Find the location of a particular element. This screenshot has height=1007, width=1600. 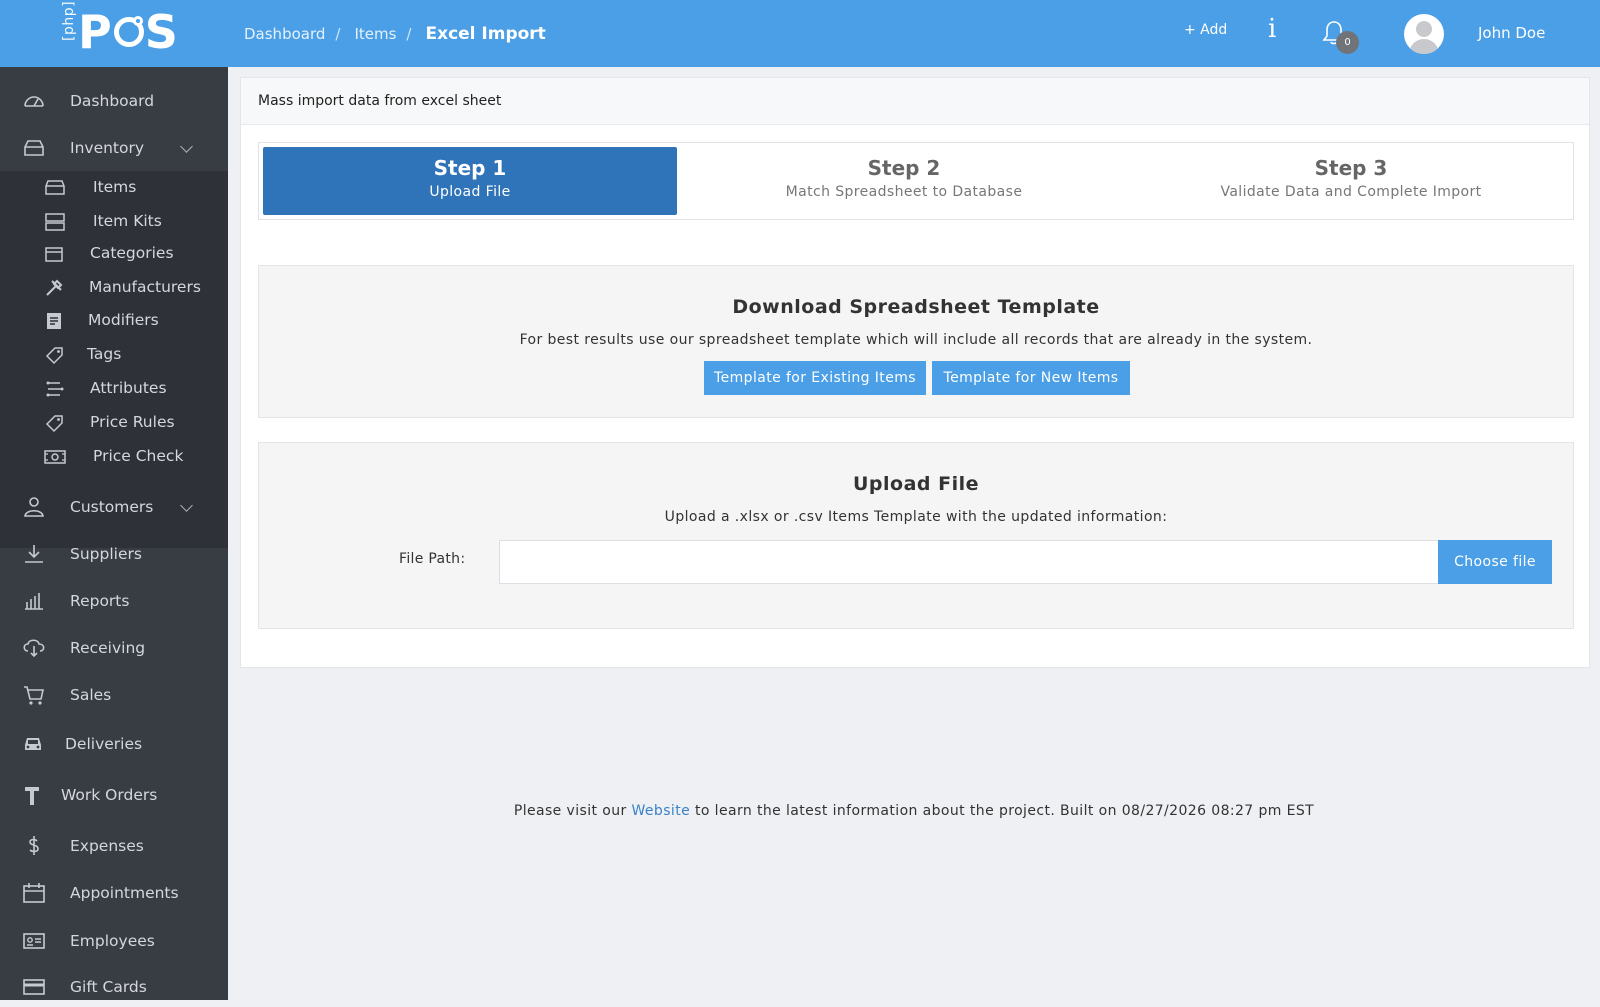

template-existing-items-button: Template for Existing Items is located at coordinates (815, 378).